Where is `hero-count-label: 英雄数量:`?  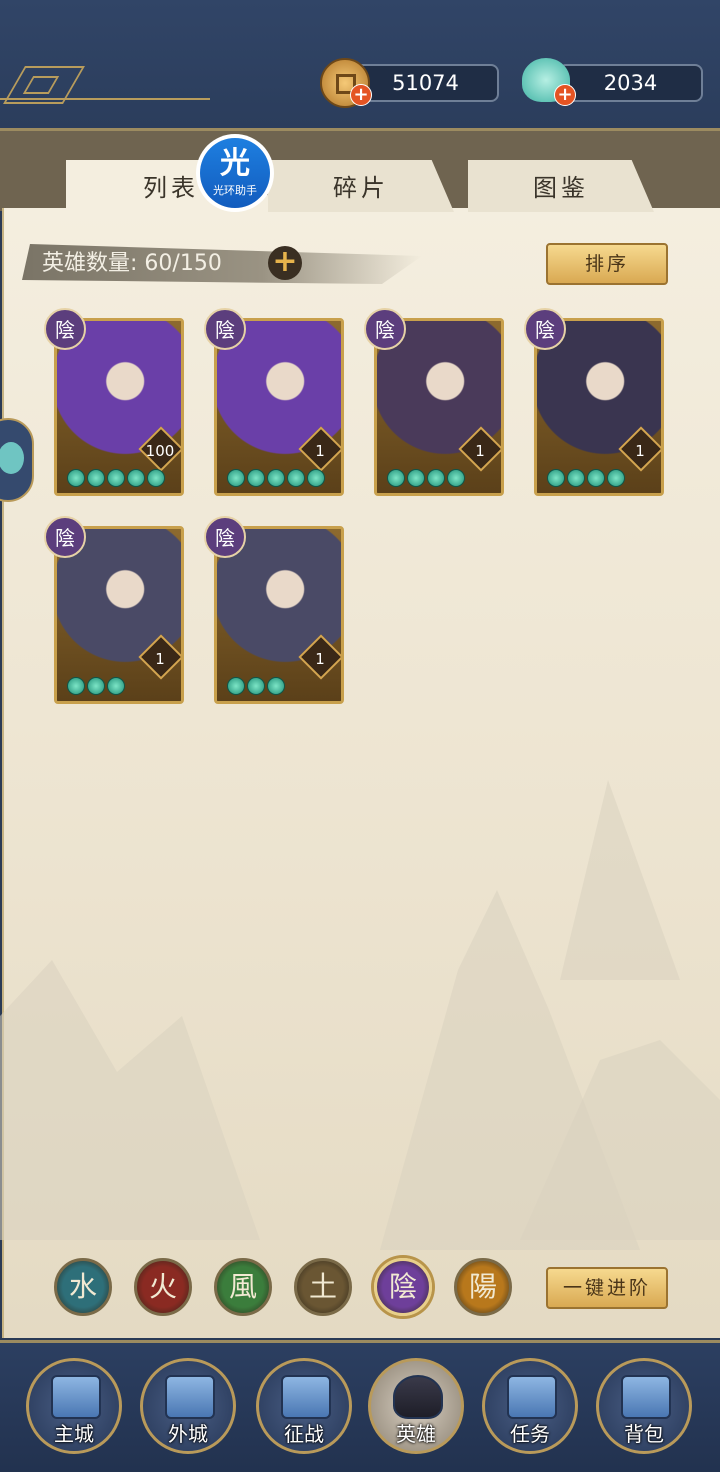 hero-count-label: 英雄数量: is located at coordinates (90, 263).